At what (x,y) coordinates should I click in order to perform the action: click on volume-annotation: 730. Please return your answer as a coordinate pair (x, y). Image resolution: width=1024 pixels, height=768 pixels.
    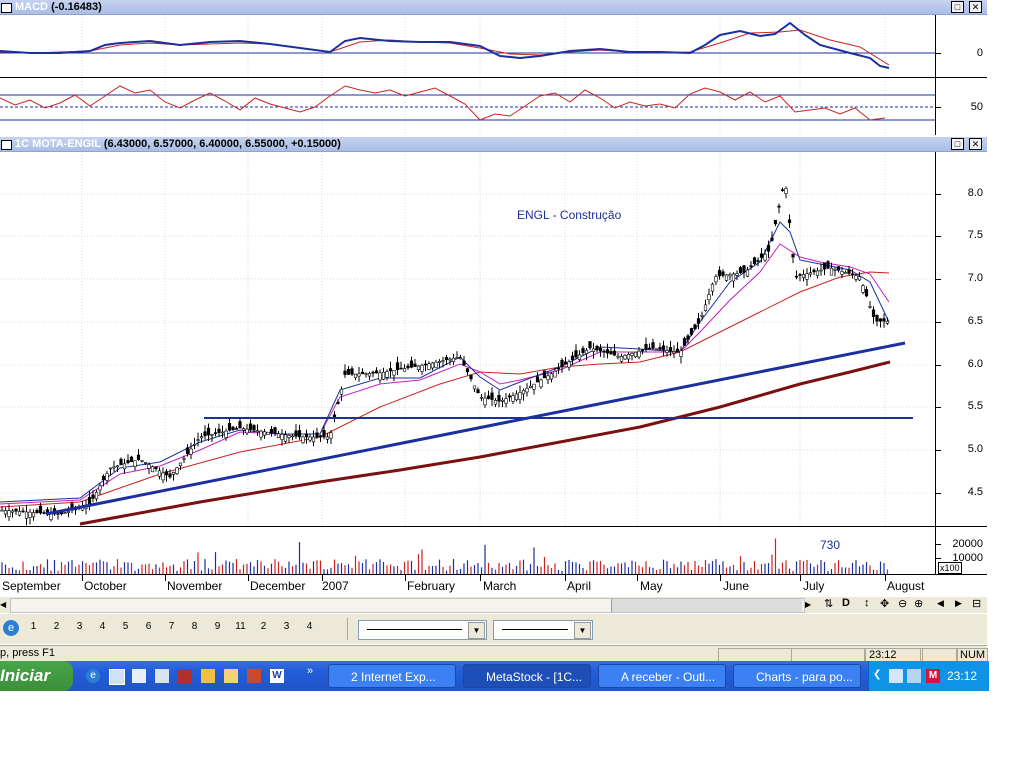
    Looking at the image, I should click on (830, 545).